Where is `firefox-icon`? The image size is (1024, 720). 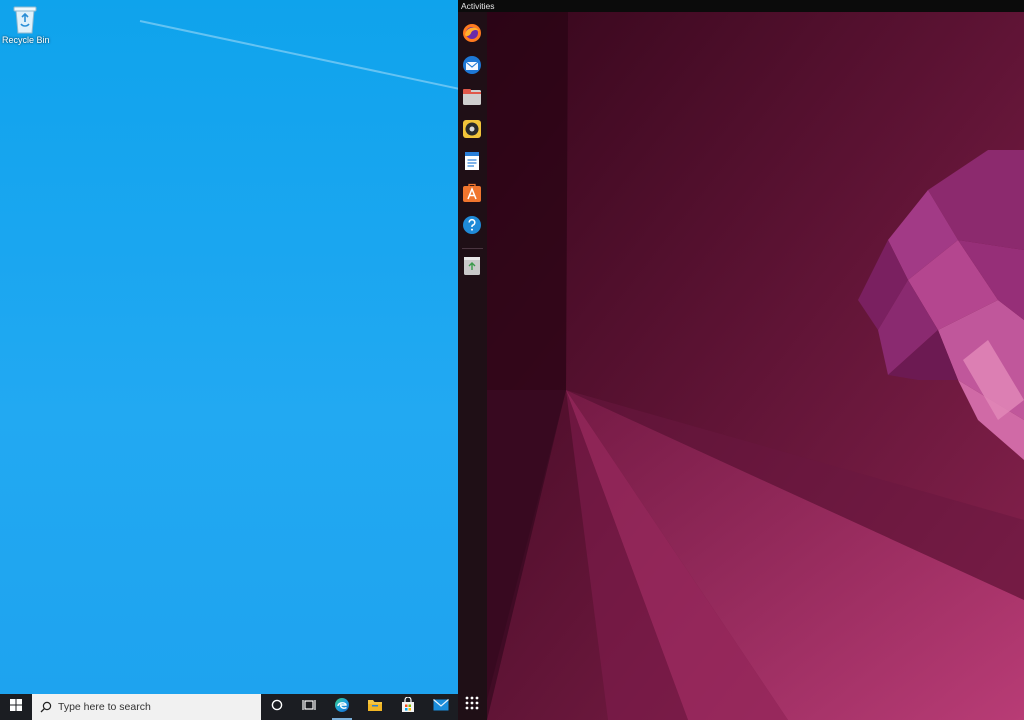
firefox-icon is located at coordinates (472, 35).